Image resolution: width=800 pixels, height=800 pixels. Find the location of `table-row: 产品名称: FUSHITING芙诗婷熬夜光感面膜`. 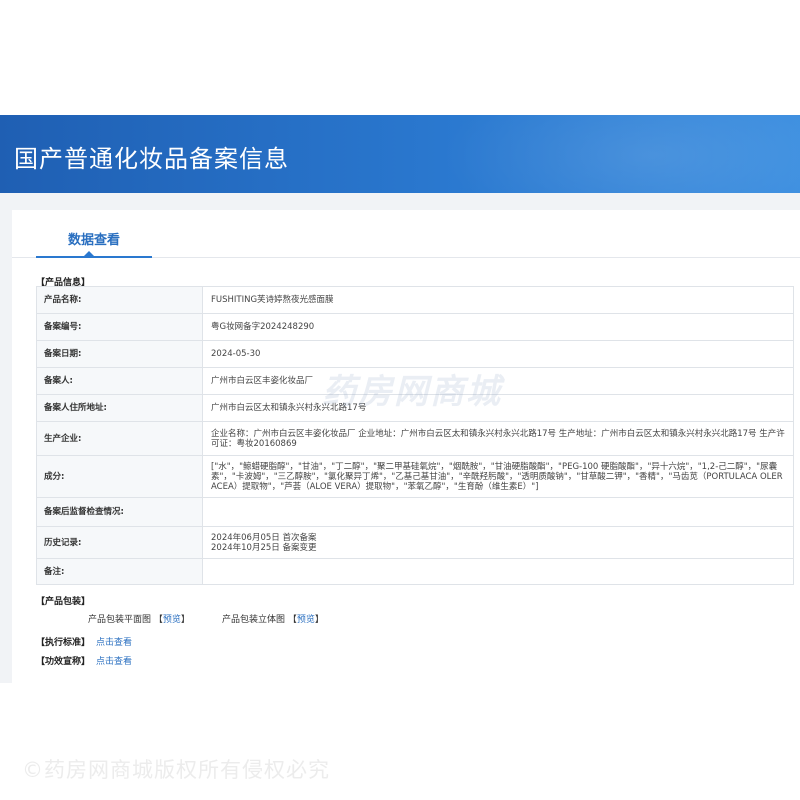

table-row: 产品名称: FUSHITING芙诗婷熬夜光感面膜 is located at coordinates (415, 300).